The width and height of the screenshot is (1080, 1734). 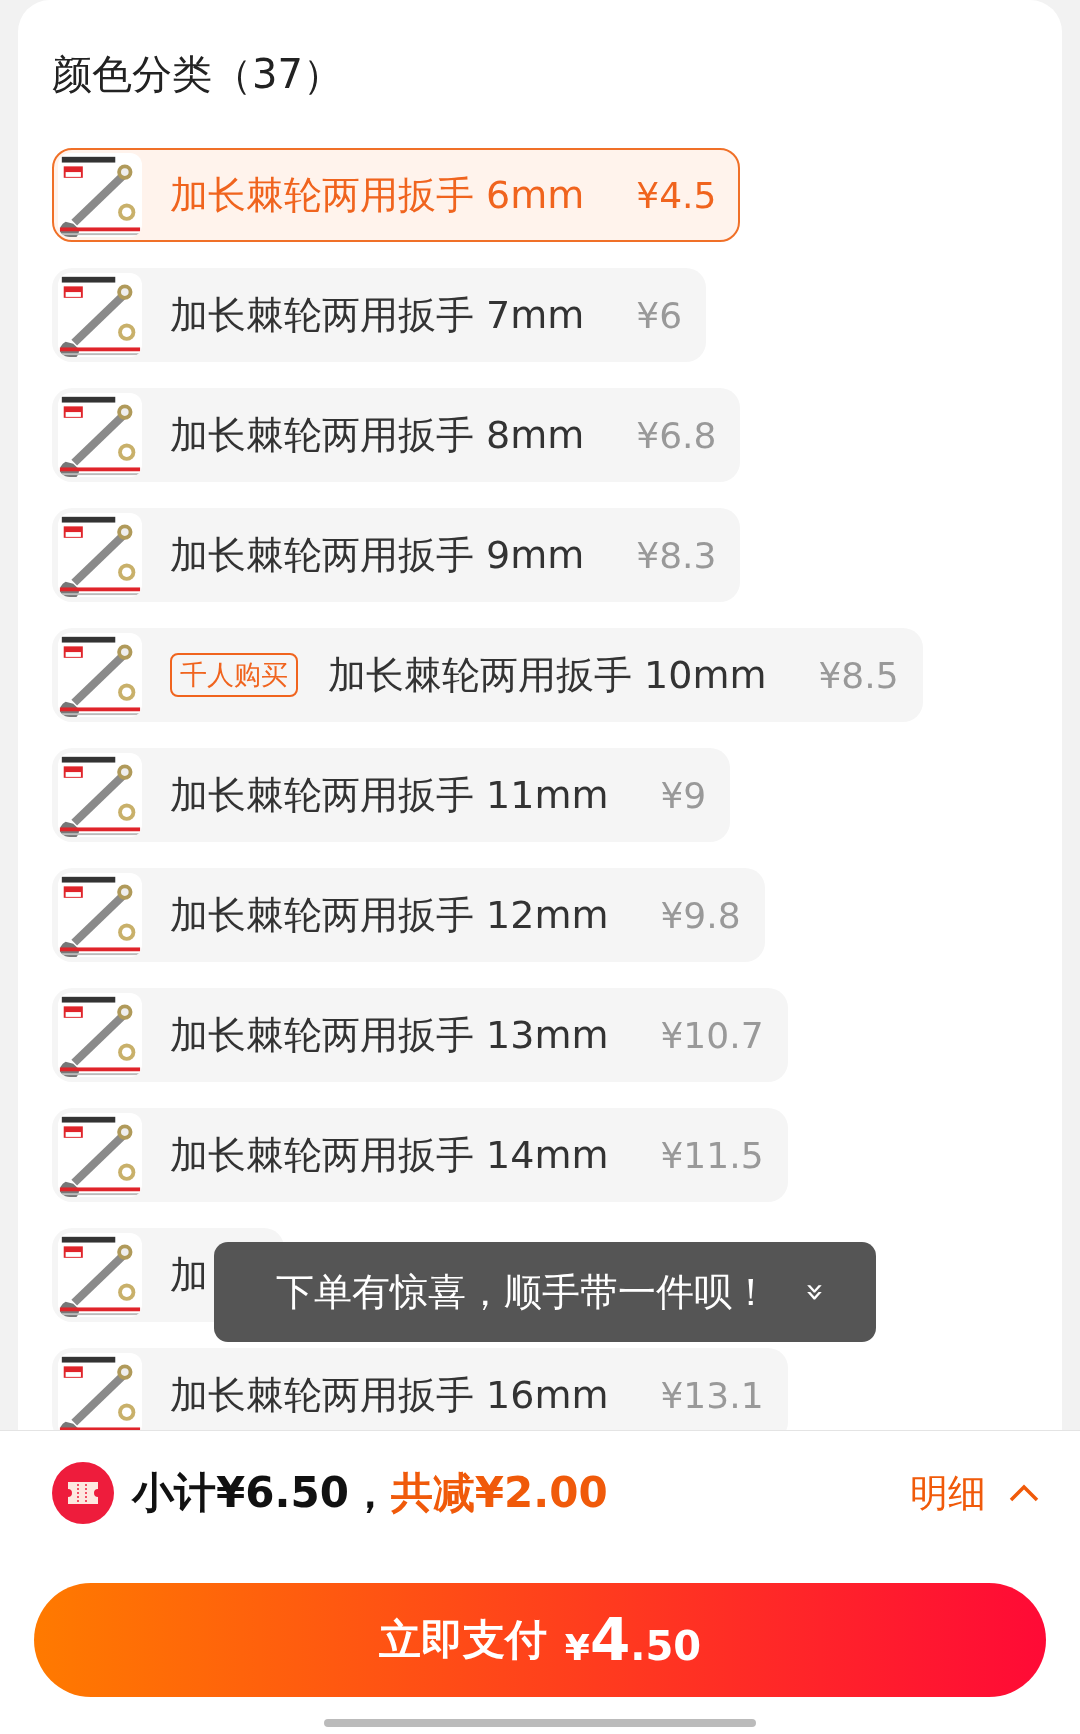 What do you see at coordinates (377, 555) in the screenshot?
I see `option-name: 加长棘轮两用扳手 9mm` at bounding box center [377, 555].